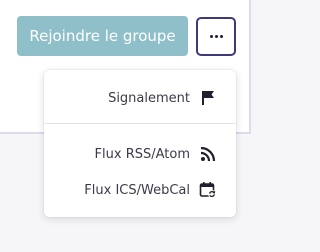  What do you see at coordinates (208, 190) in the screenshot?
I see `calendar-sync-icon` at bounding box center [208, 190].